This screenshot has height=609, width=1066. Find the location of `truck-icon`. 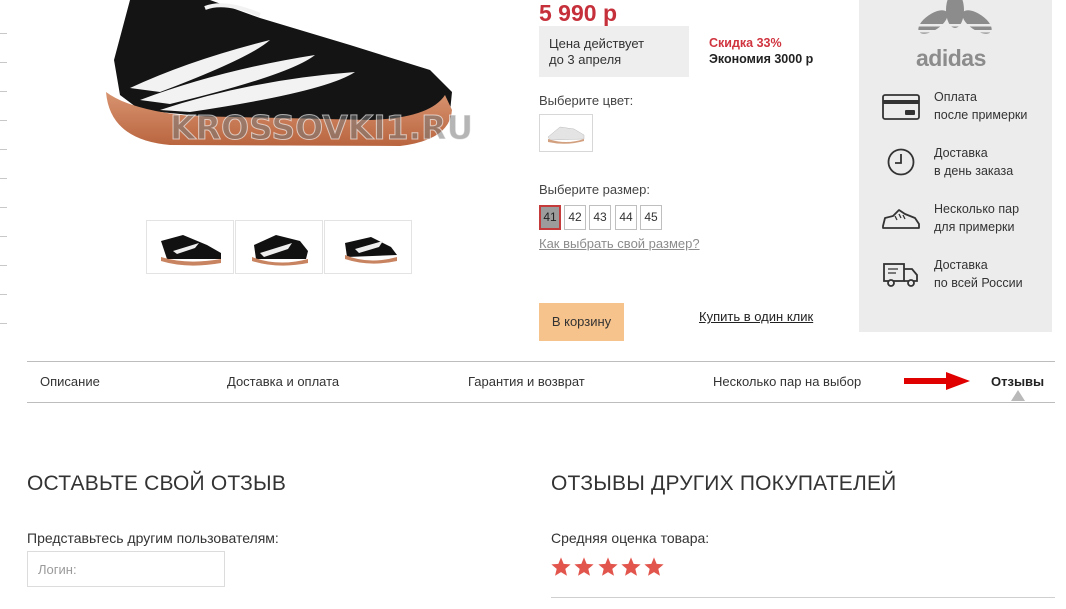

truck-icon is located at coordinates (900, 275).